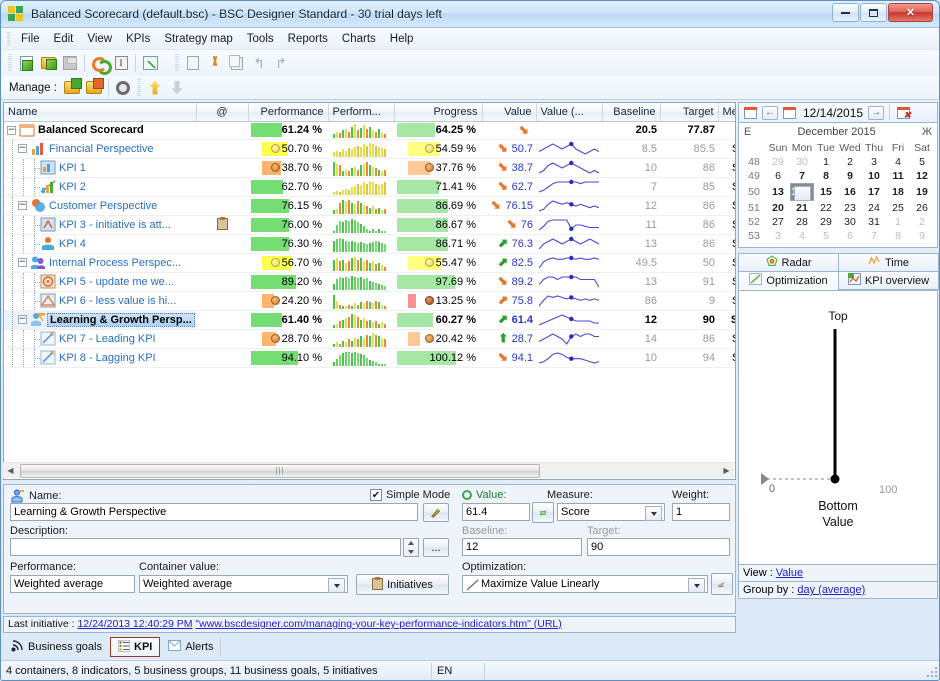  What do you see at coordinates (288, 149) in the screenshot?
I see `cell-performance: 50.70 %` at bounding box center [288, 149].